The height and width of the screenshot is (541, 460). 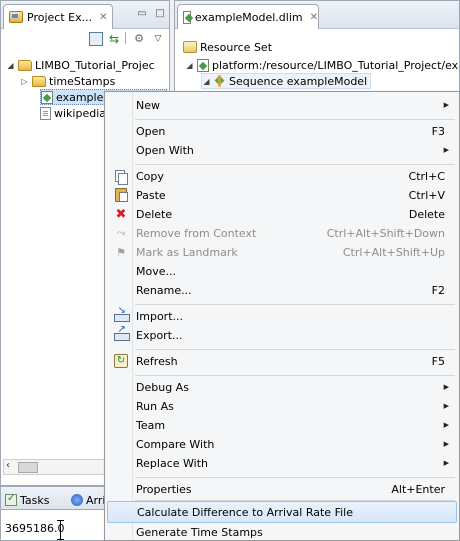 I want to click on view-menu-icon: ▽, so click(x=158, y=39).